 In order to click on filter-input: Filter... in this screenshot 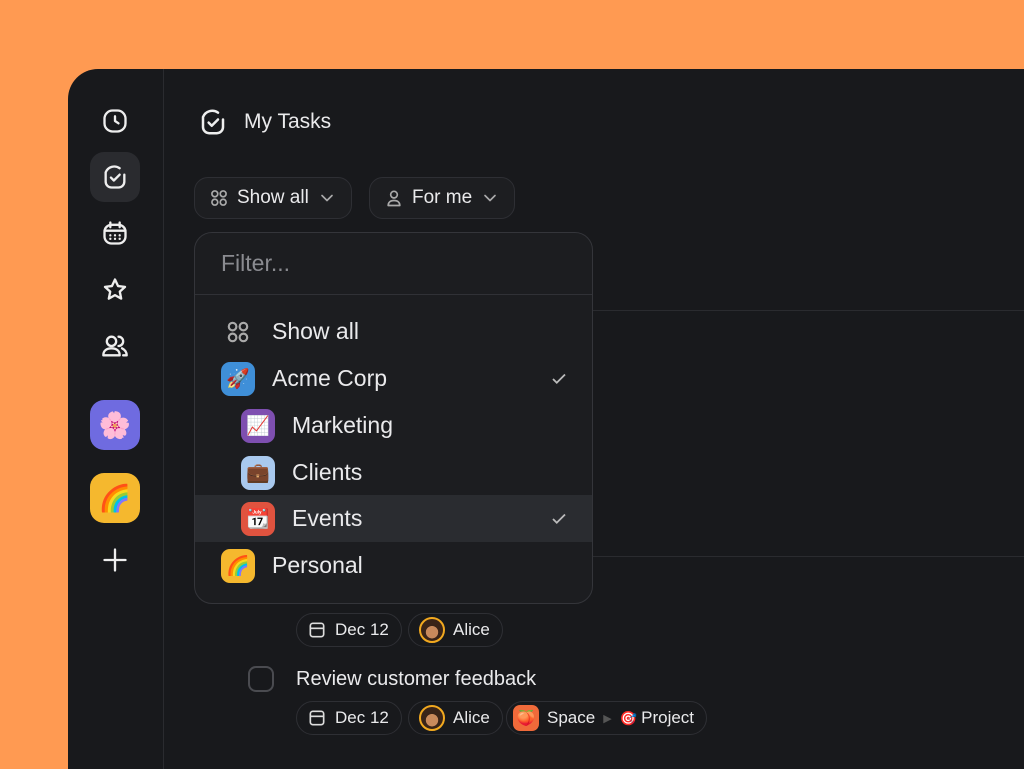, I will do `click(393, 264)`.